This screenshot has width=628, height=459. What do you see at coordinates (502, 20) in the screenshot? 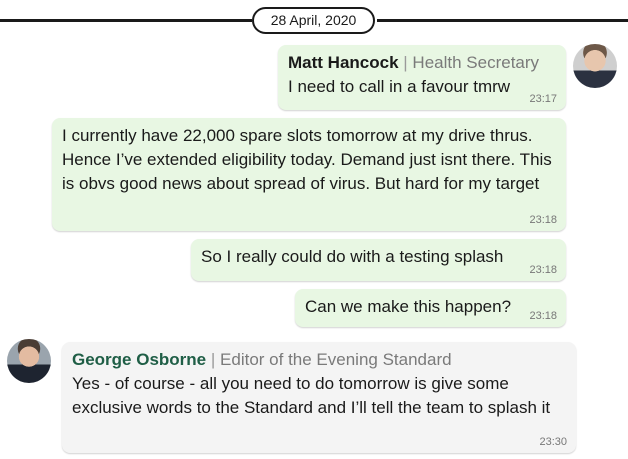
I see `date-divider-line-right` at bounding box center [502, 20].